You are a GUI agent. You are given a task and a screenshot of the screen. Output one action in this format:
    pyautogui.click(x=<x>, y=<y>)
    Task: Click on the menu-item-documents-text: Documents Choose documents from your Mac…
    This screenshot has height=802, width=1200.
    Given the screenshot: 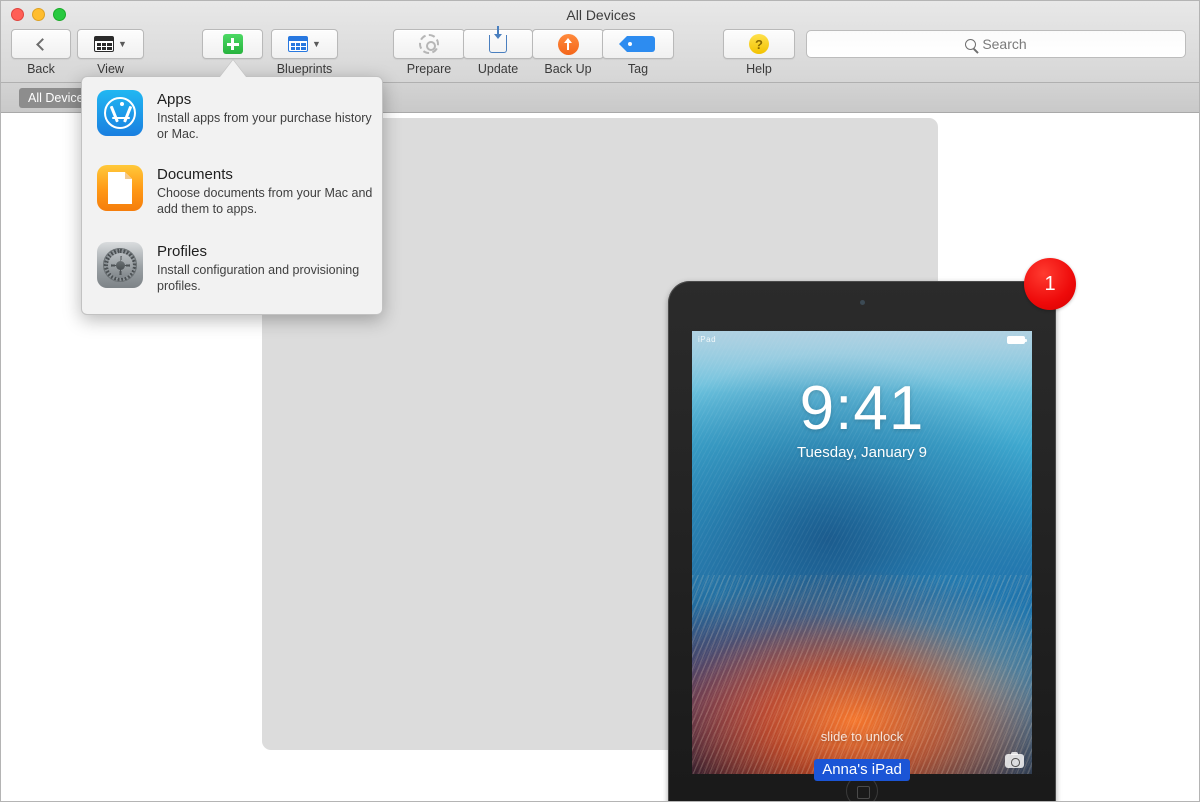 What is the action you would take?
    pyautogui.click(x=268, y=191)
    